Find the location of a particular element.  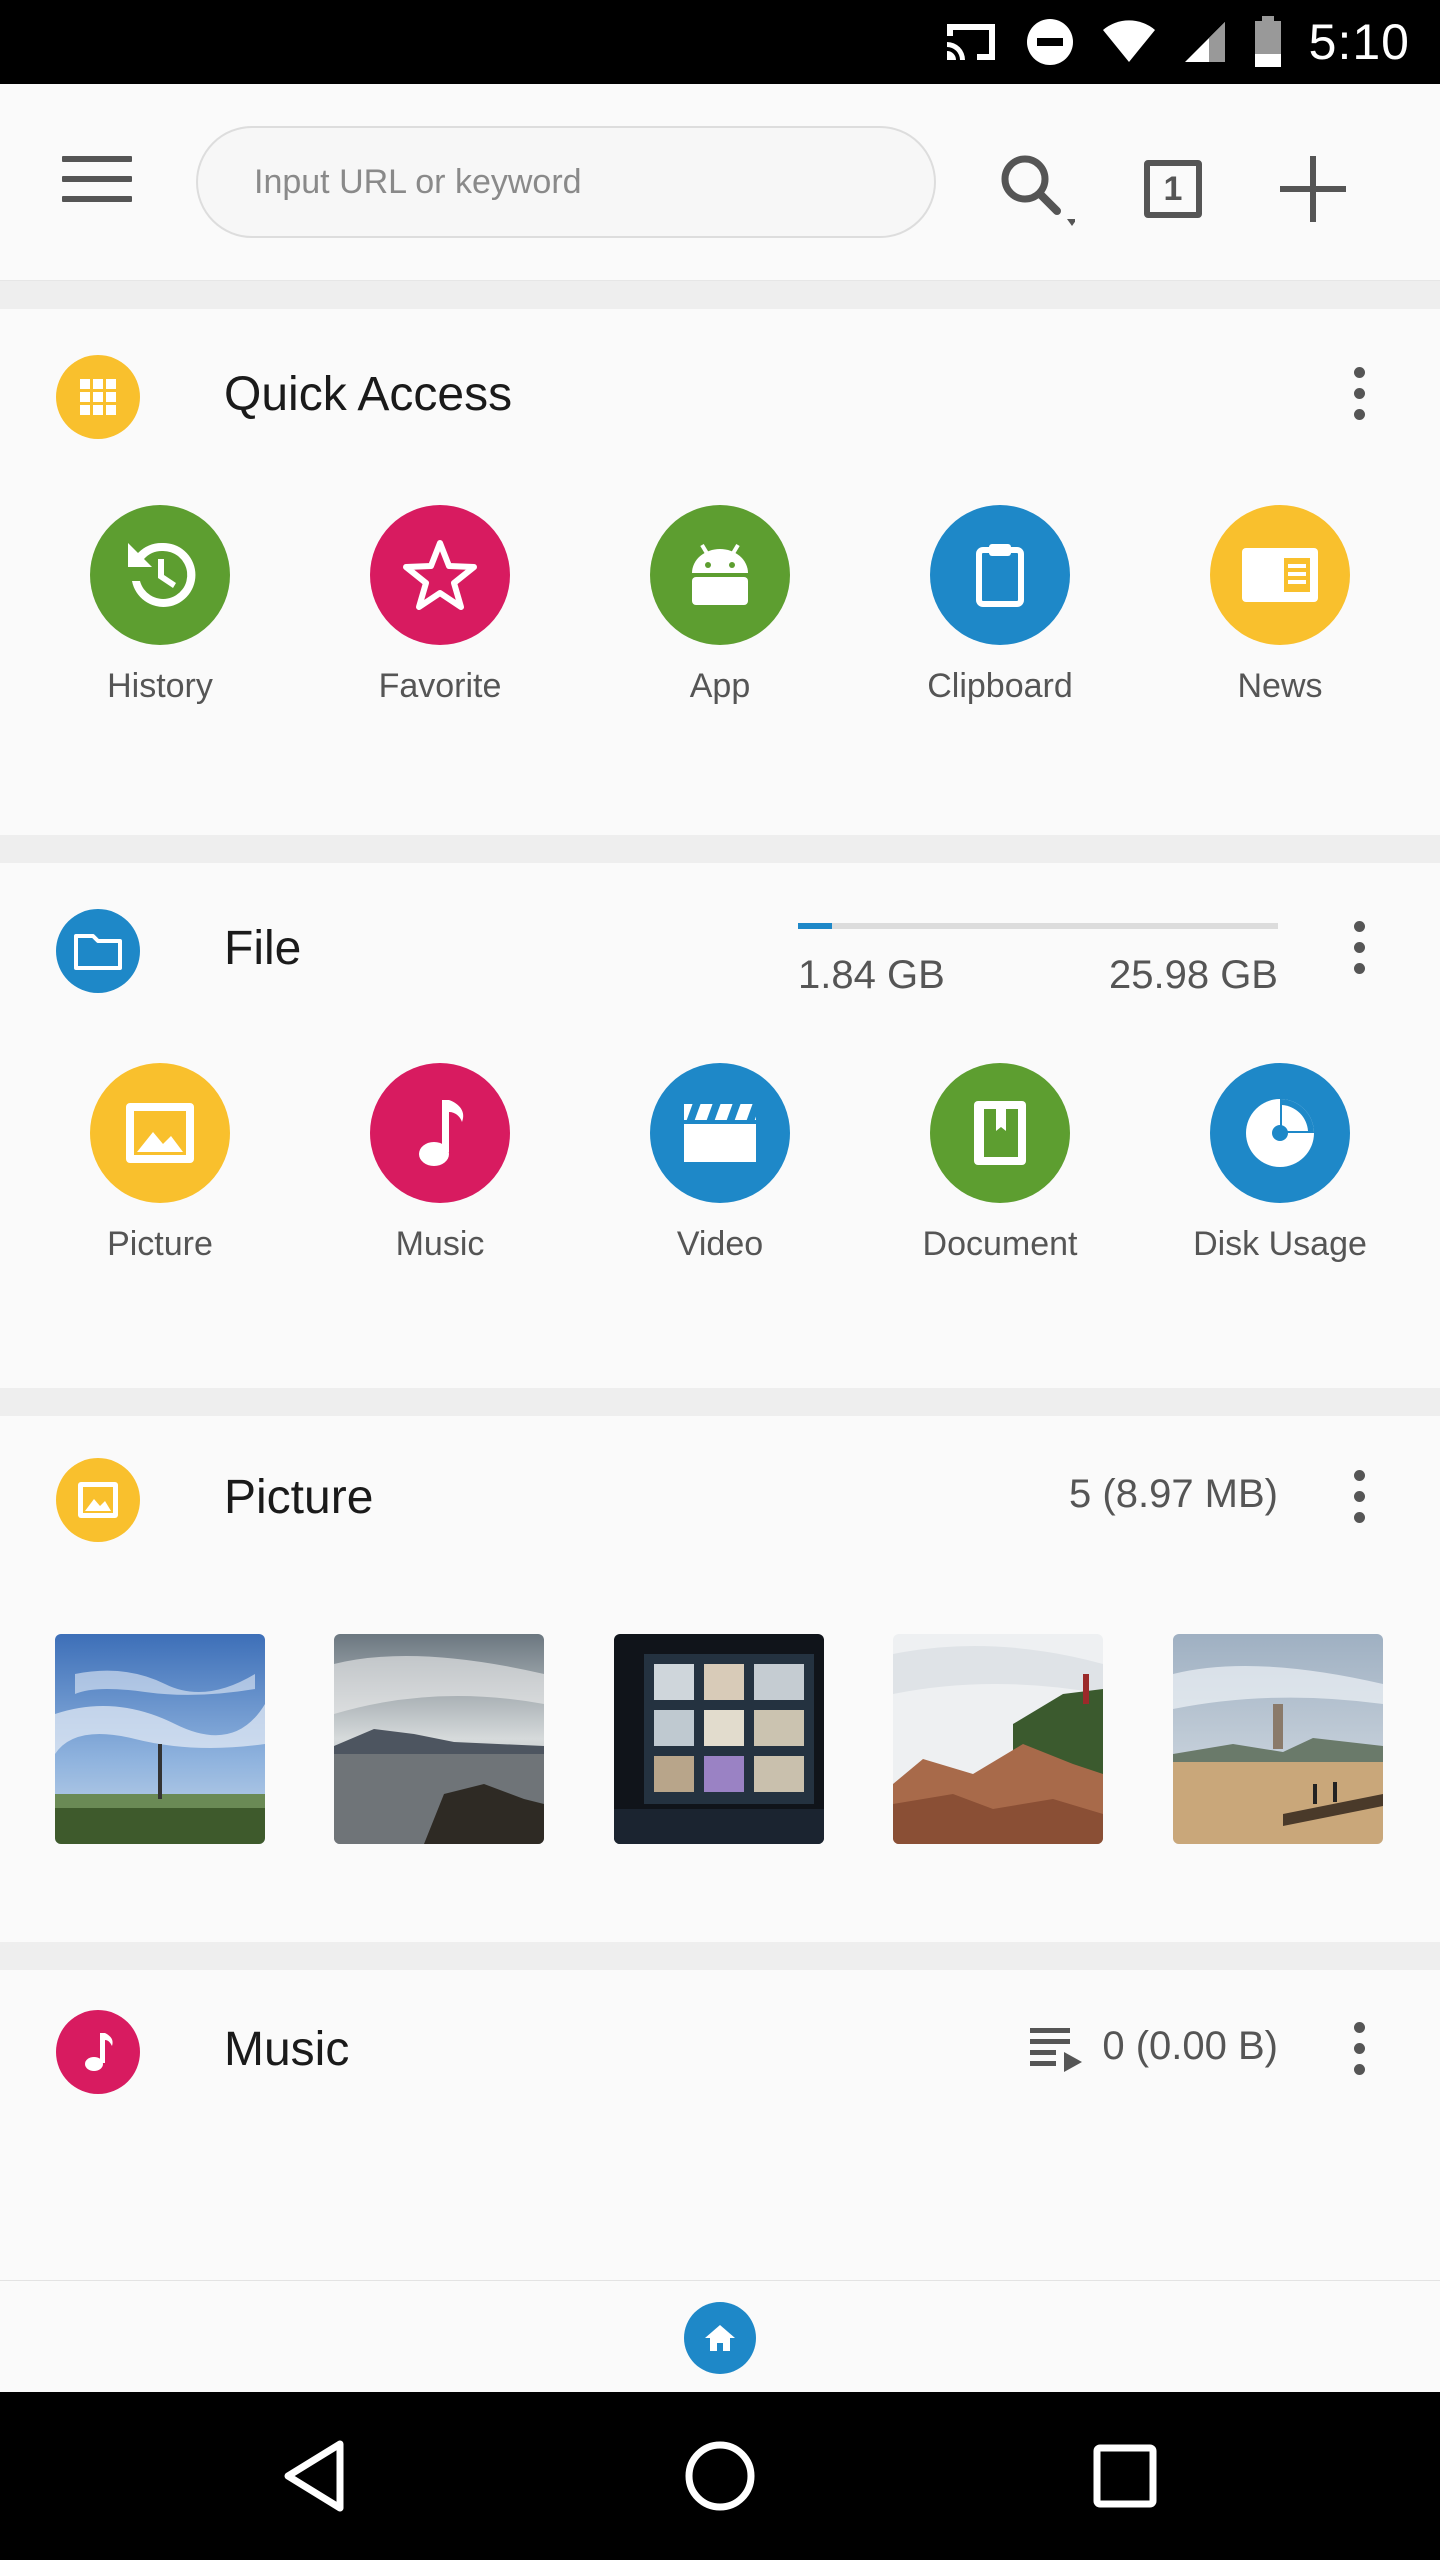

music-card: Music 0 (0.00 B) is located at coordinates (720, 2125).